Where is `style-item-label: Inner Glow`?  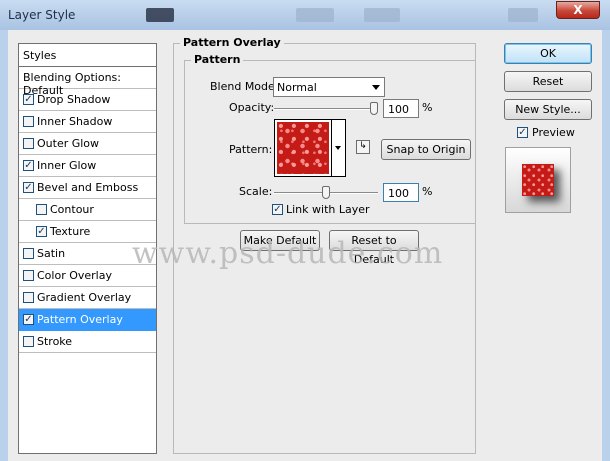 style-item-label: Inner Glow is located at coordinates (66, 165).